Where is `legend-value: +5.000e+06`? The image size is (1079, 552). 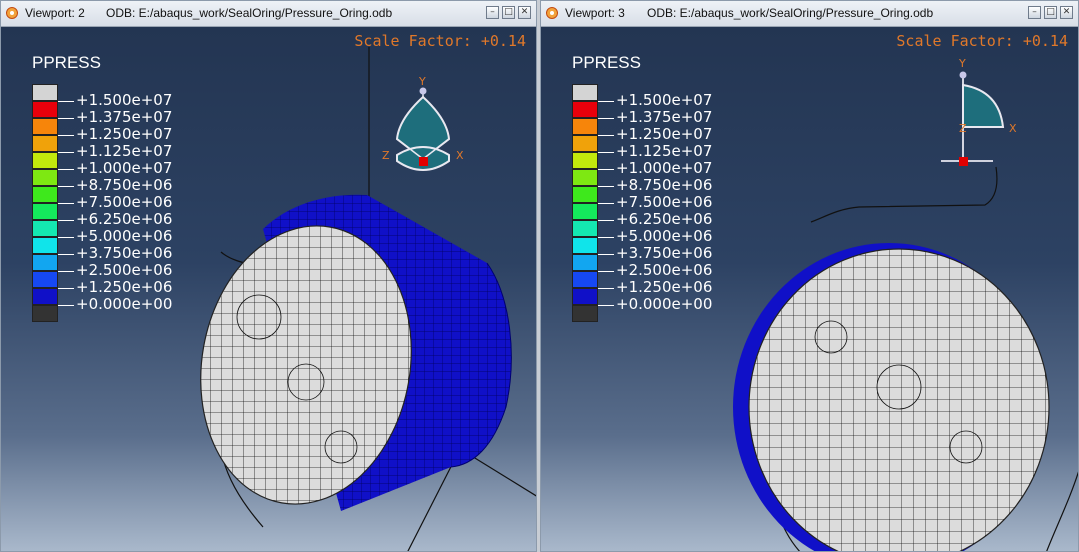 legend-value: +5.000e+06 is located at coordinates (664, 236).